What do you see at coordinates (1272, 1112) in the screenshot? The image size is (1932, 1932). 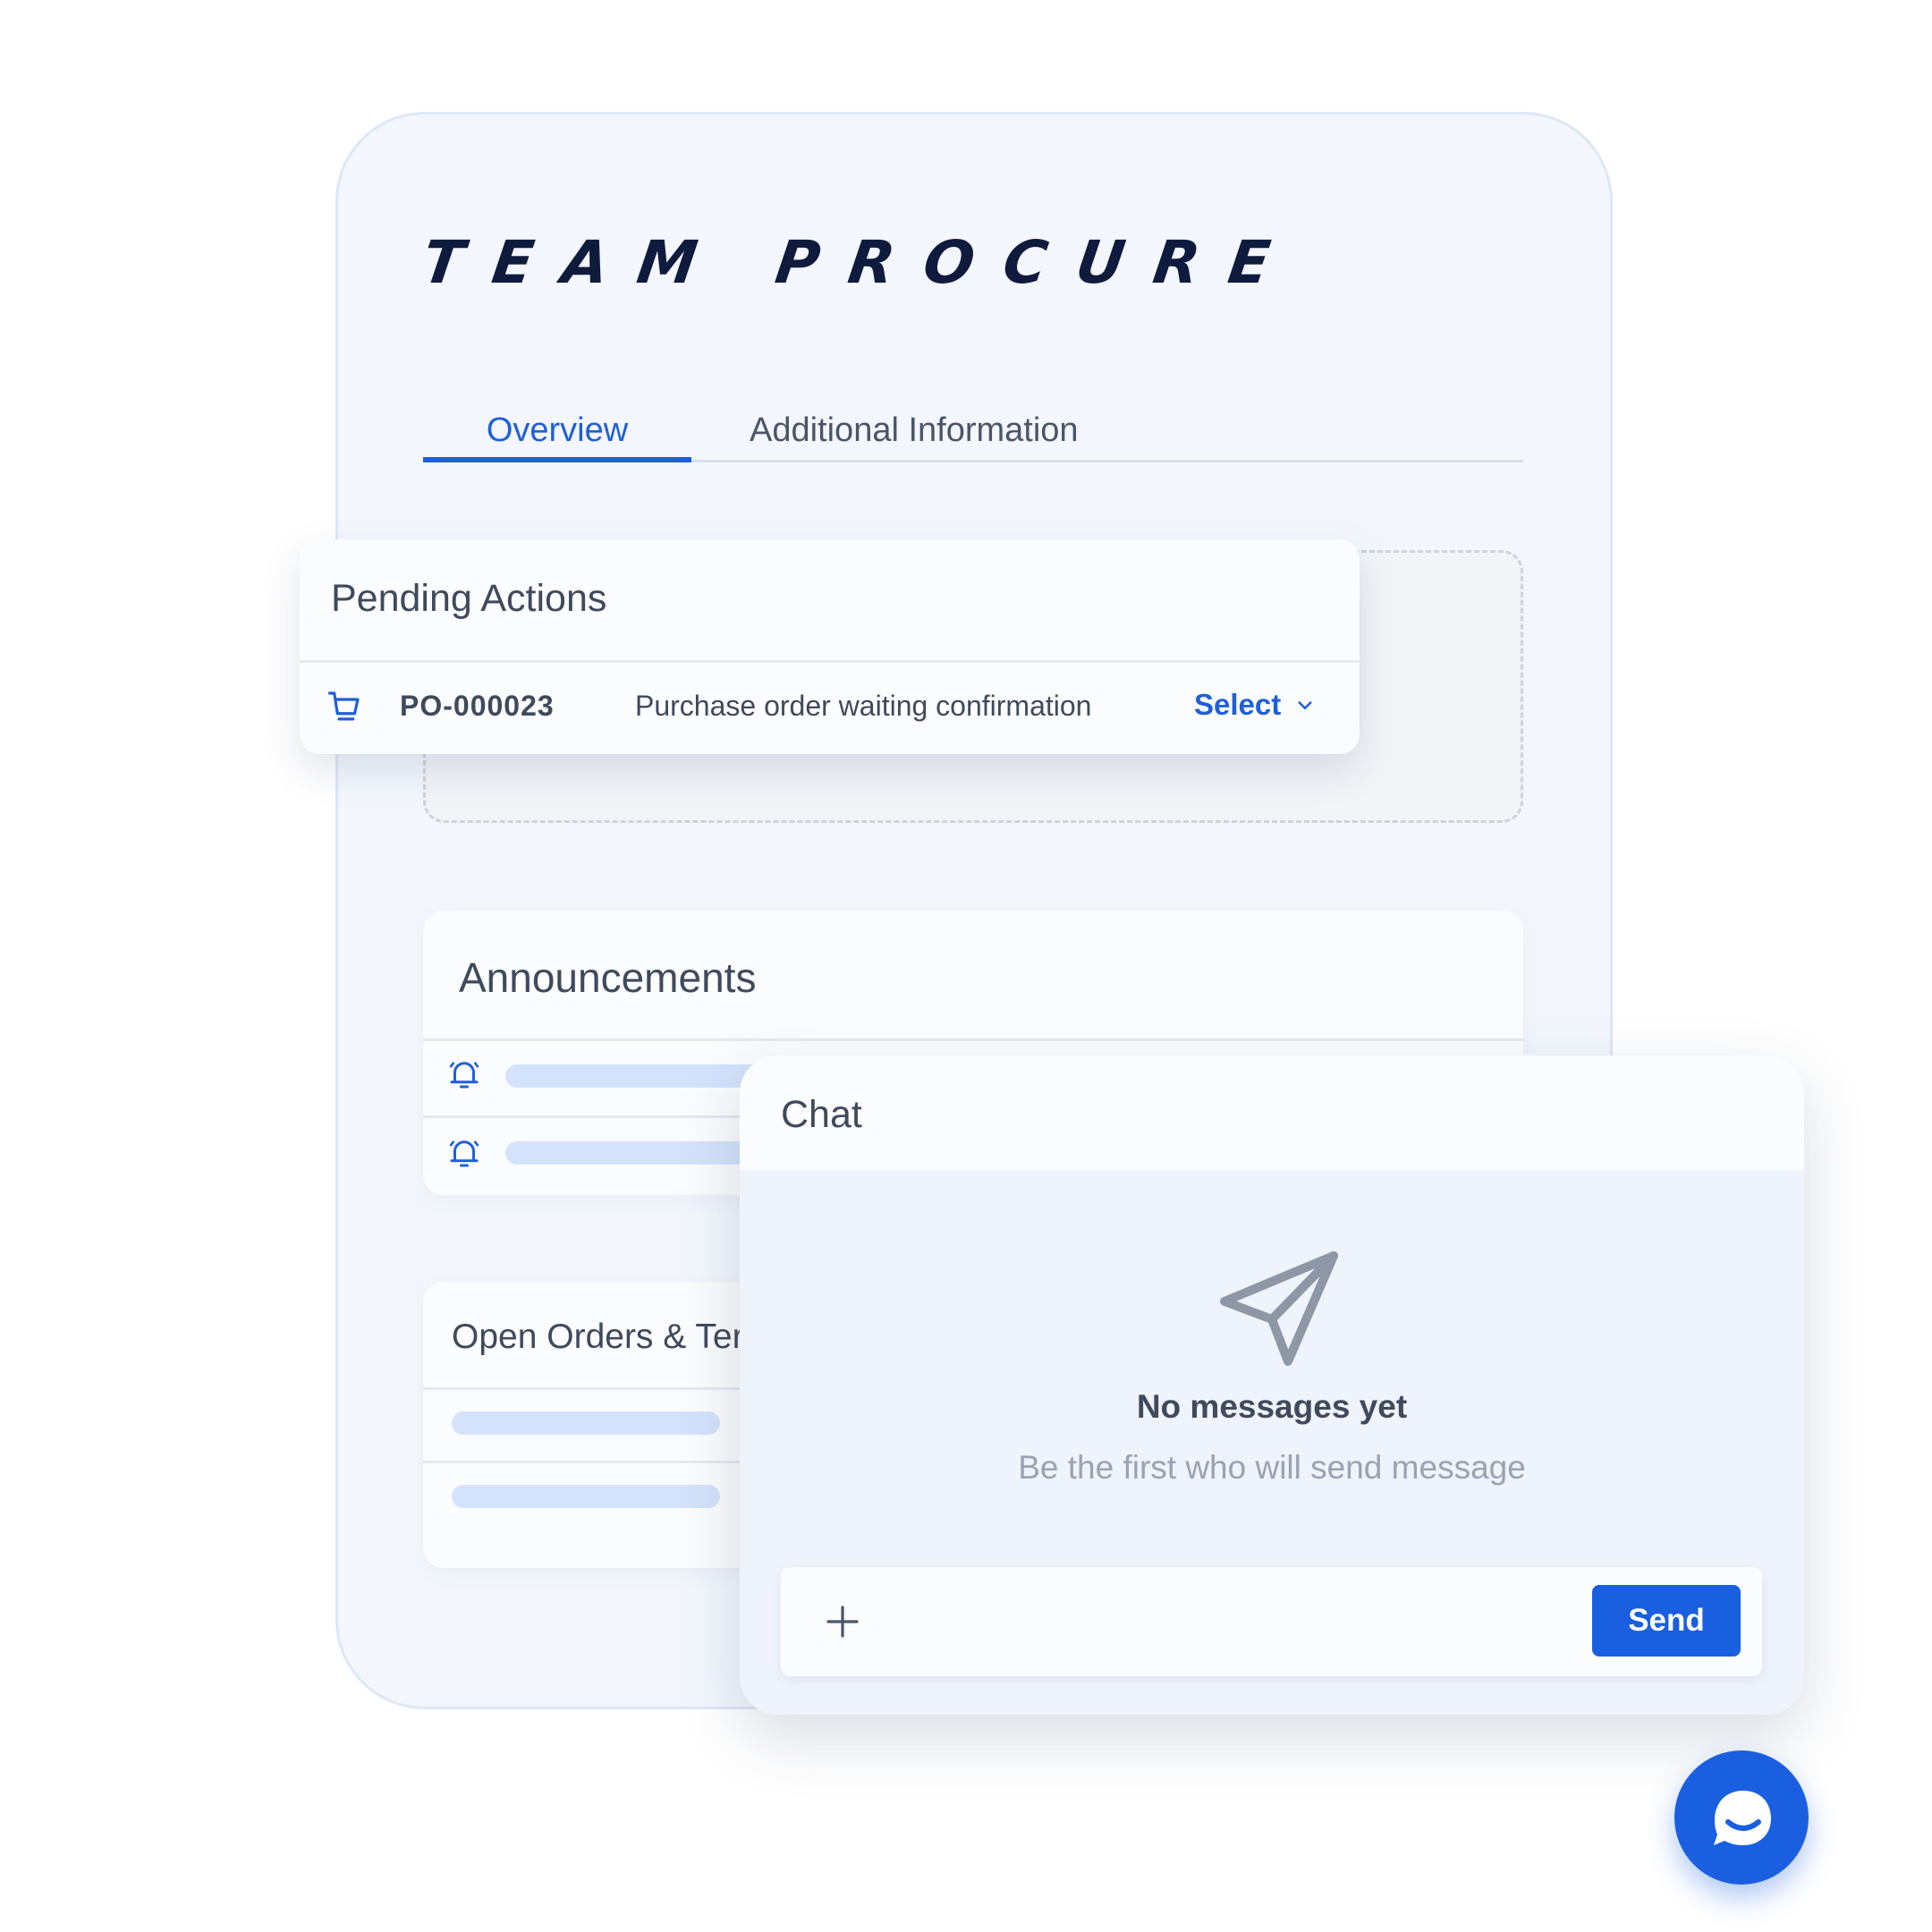 I see `chat-header: Chat` at bounding box center [1272, 1112].